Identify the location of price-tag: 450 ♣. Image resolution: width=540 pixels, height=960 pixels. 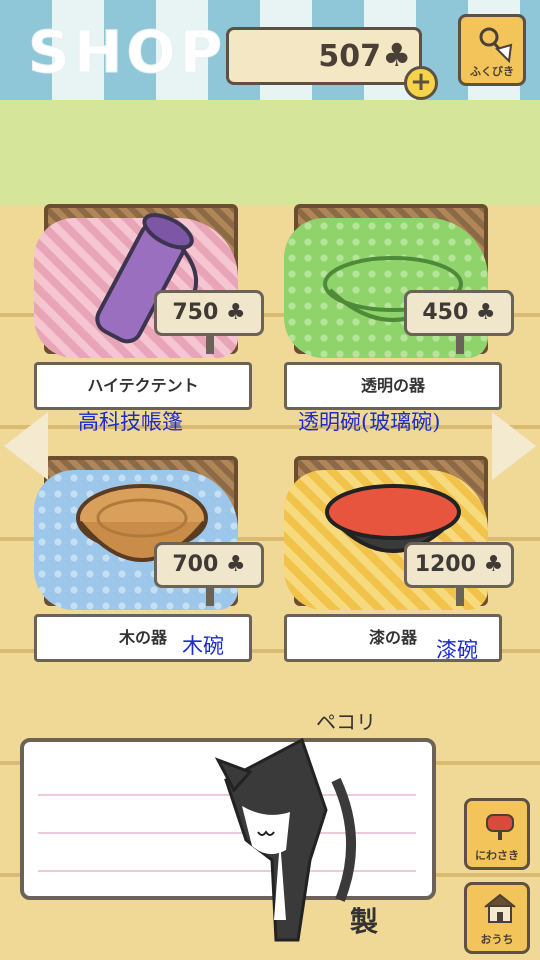
(459, 313).